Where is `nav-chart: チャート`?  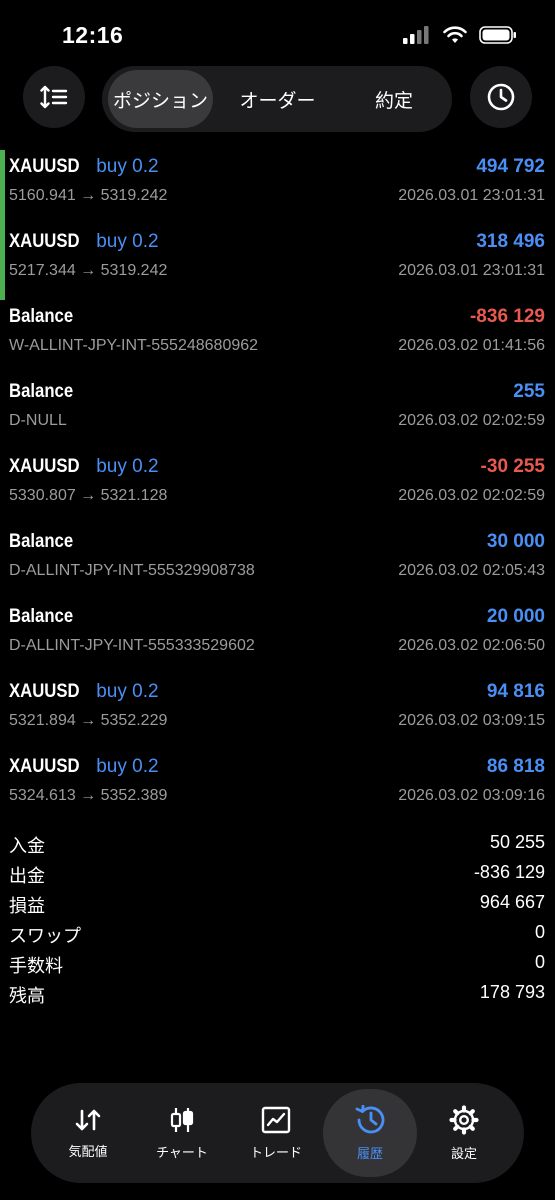 nav-chart: チャート is located at coordinates (182, 1133).